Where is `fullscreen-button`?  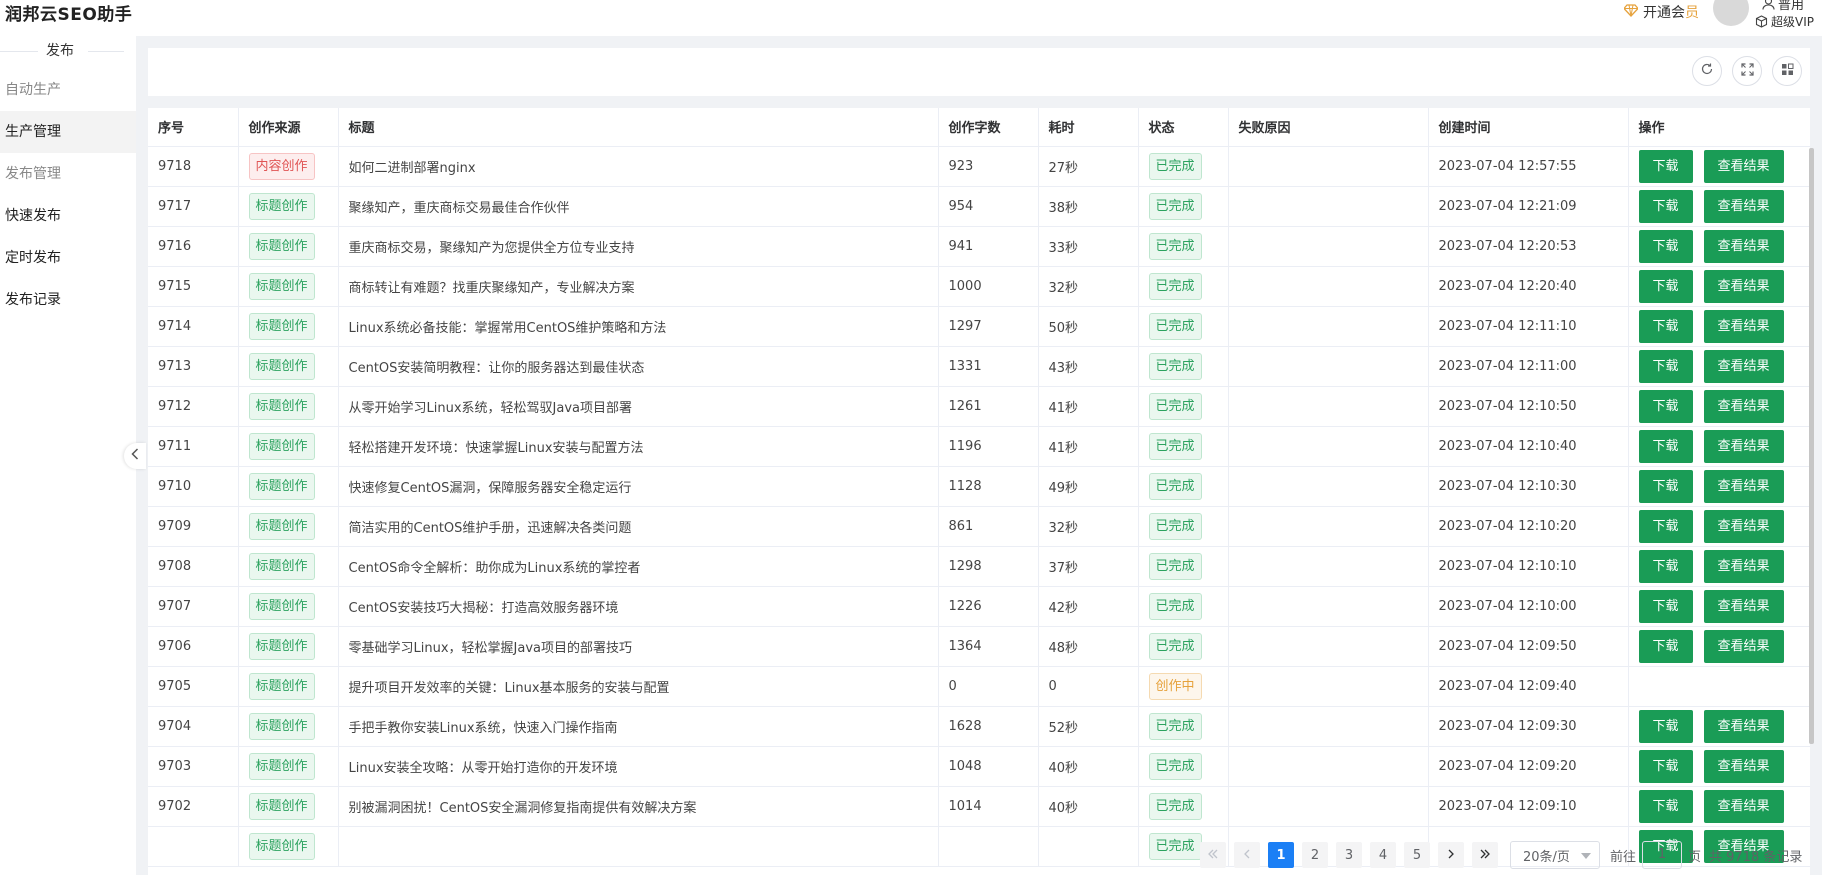
fullscreen-button is located at coordinates (1747, 71).